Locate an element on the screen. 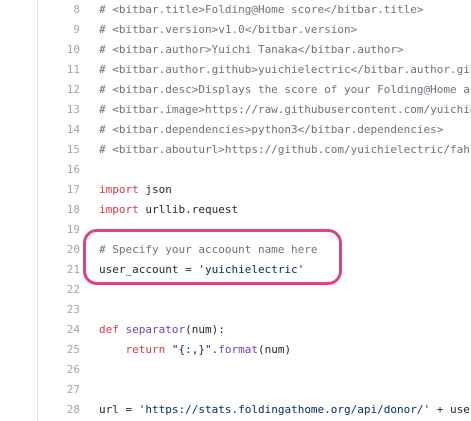  code-token-comment: # Specify your accoount name here is located at coordinates (208, 249).